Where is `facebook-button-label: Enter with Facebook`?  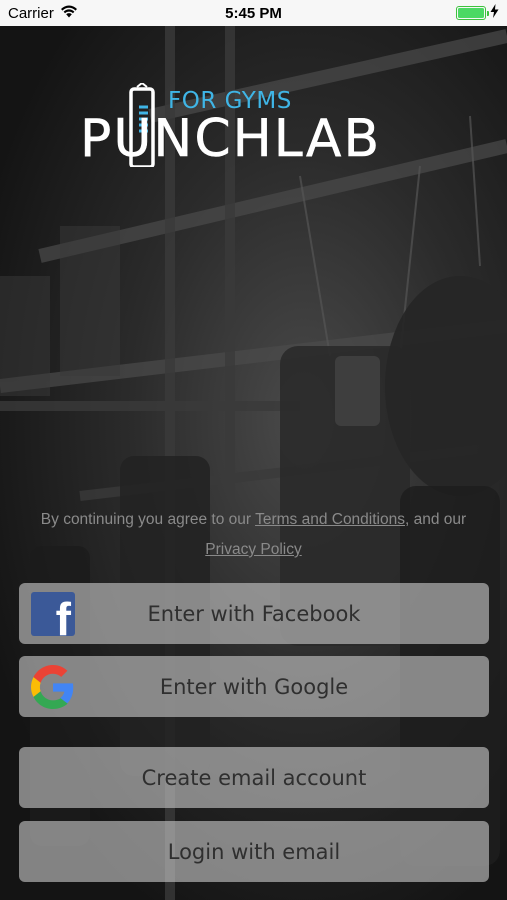
facebook-button-label: Enter with Facebook is located at coordinates (254, 613).